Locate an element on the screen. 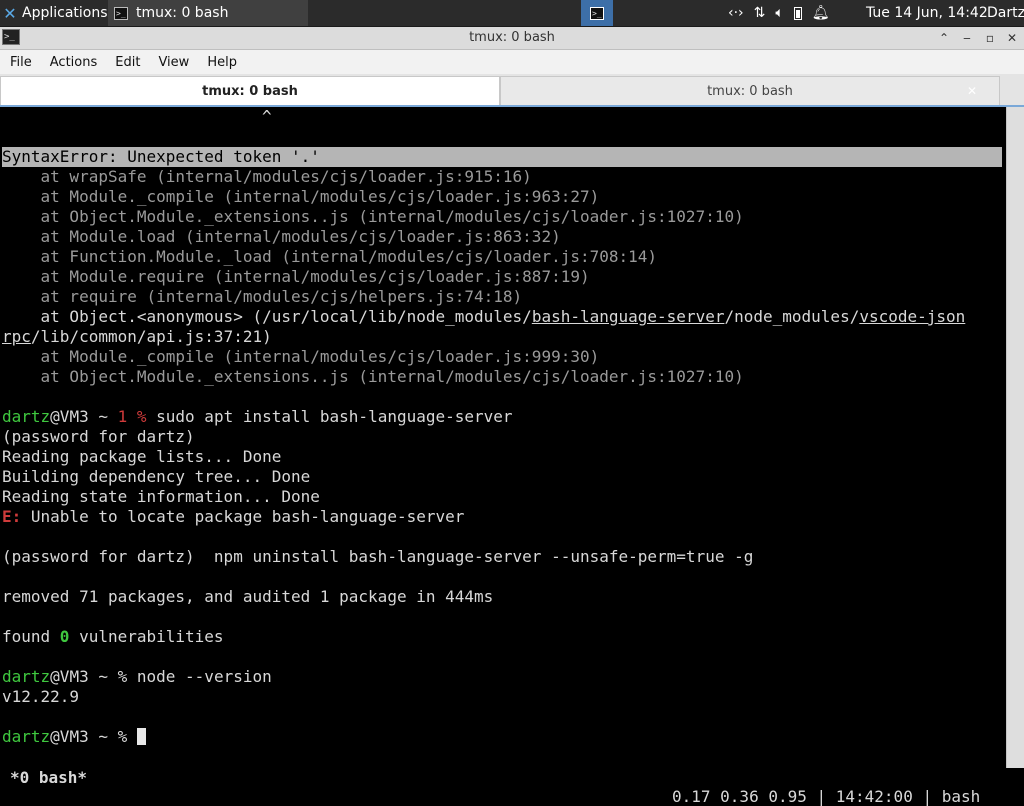  applications-menu: ✕ Applications is located at coordinates (55, 13).